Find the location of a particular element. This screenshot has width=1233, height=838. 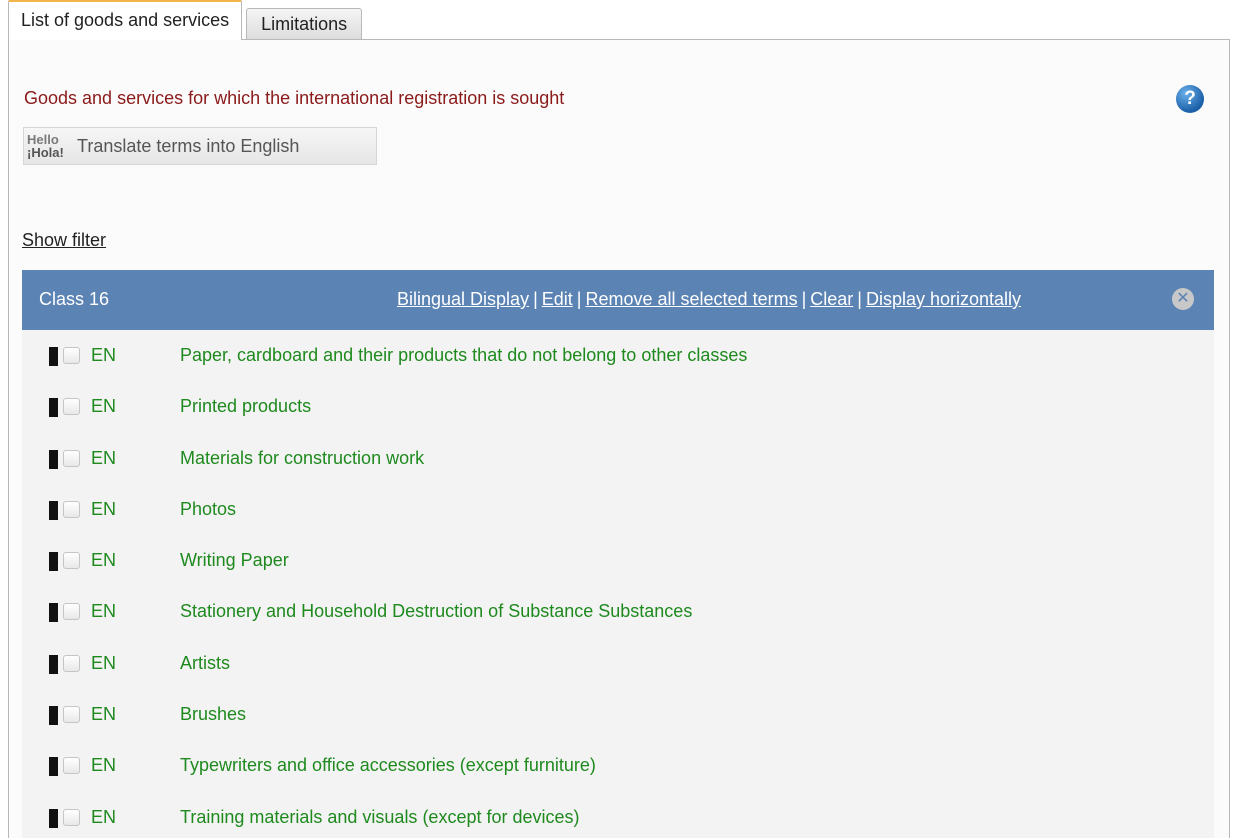

term-row: EN Brushes is located at coordinates (618, 714).